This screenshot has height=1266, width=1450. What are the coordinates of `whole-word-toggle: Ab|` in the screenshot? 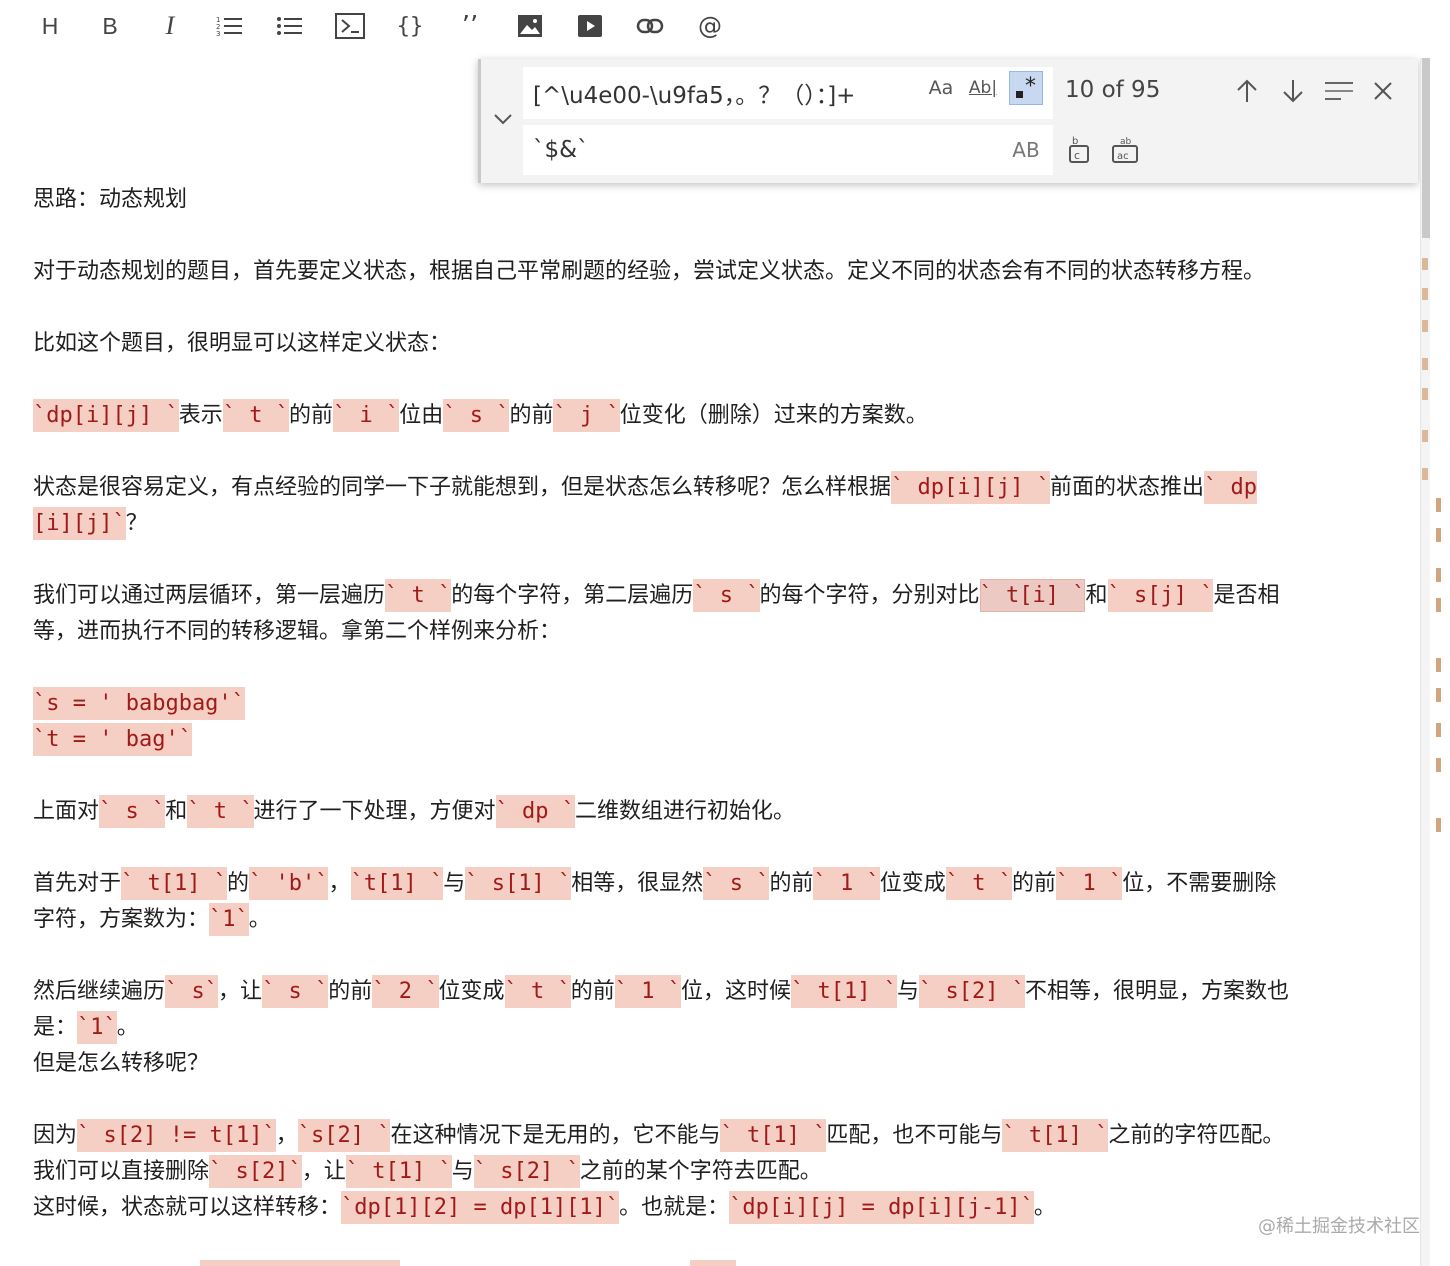 It's located at (983, 88).